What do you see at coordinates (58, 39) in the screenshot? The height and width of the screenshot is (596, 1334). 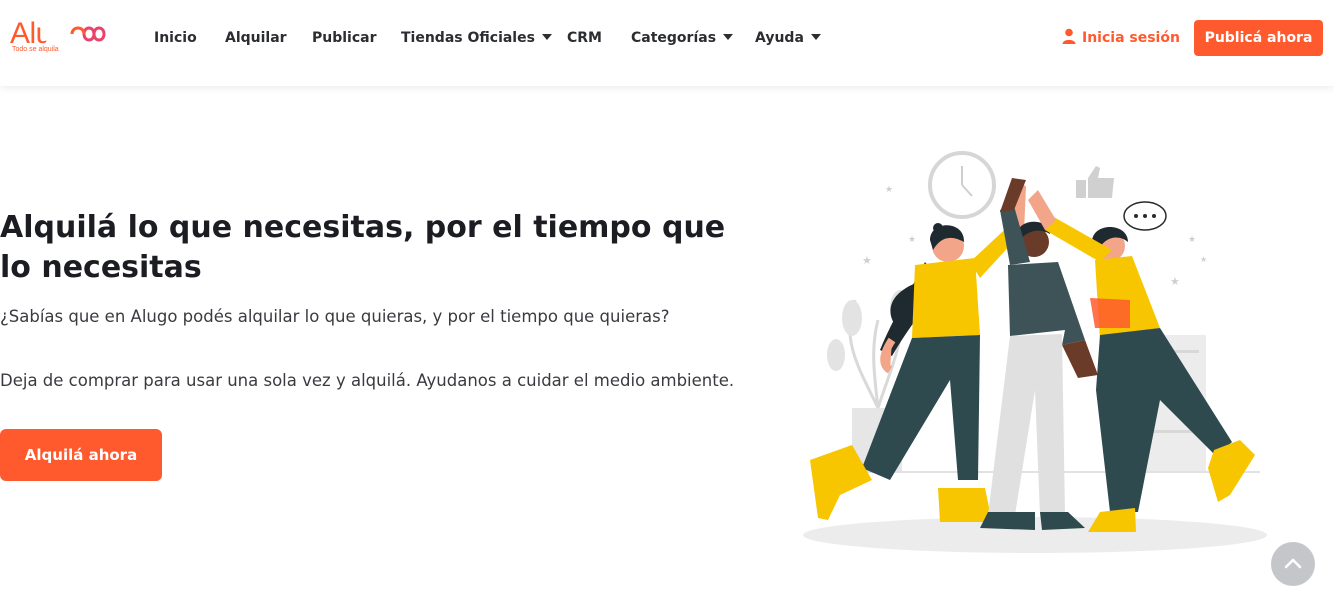 I see `alugo-logo: Alugo Todo se alquila` at bounding box center [58, 39].